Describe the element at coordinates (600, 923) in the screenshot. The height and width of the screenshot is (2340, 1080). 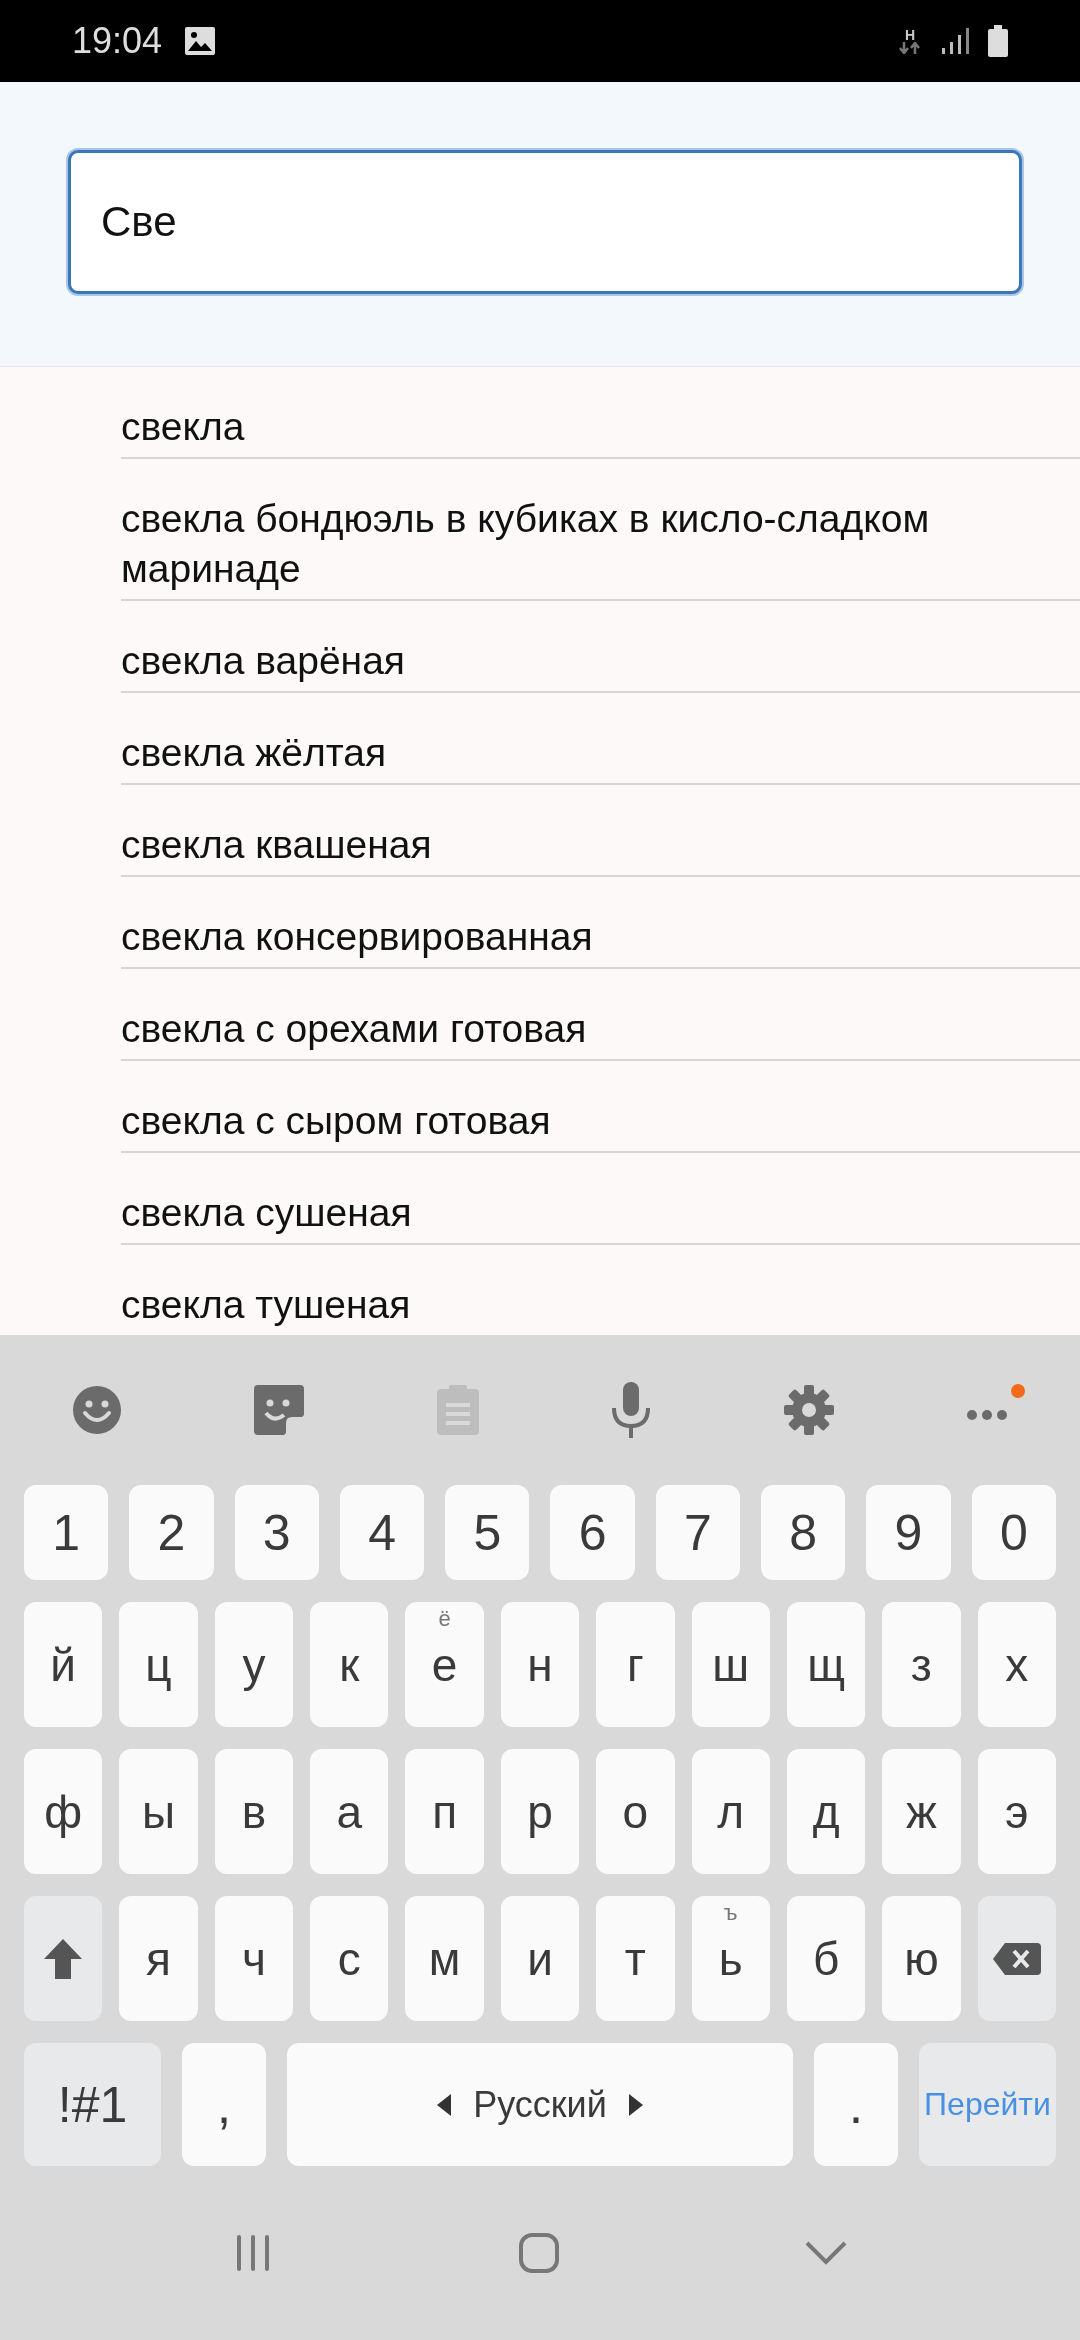
I see `suggestion-item: свекла консервированная` at that location.